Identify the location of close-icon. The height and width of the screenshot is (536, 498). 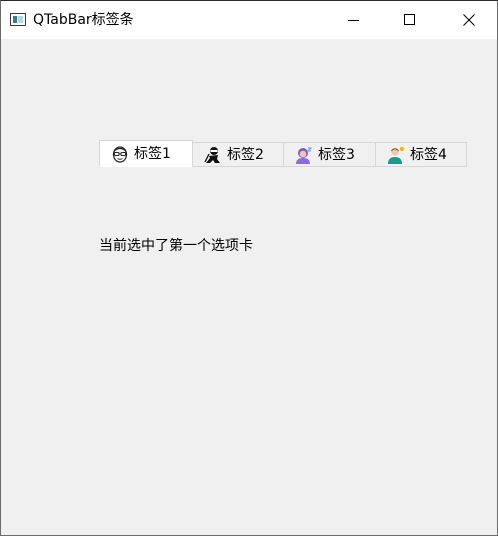
(469, 20).